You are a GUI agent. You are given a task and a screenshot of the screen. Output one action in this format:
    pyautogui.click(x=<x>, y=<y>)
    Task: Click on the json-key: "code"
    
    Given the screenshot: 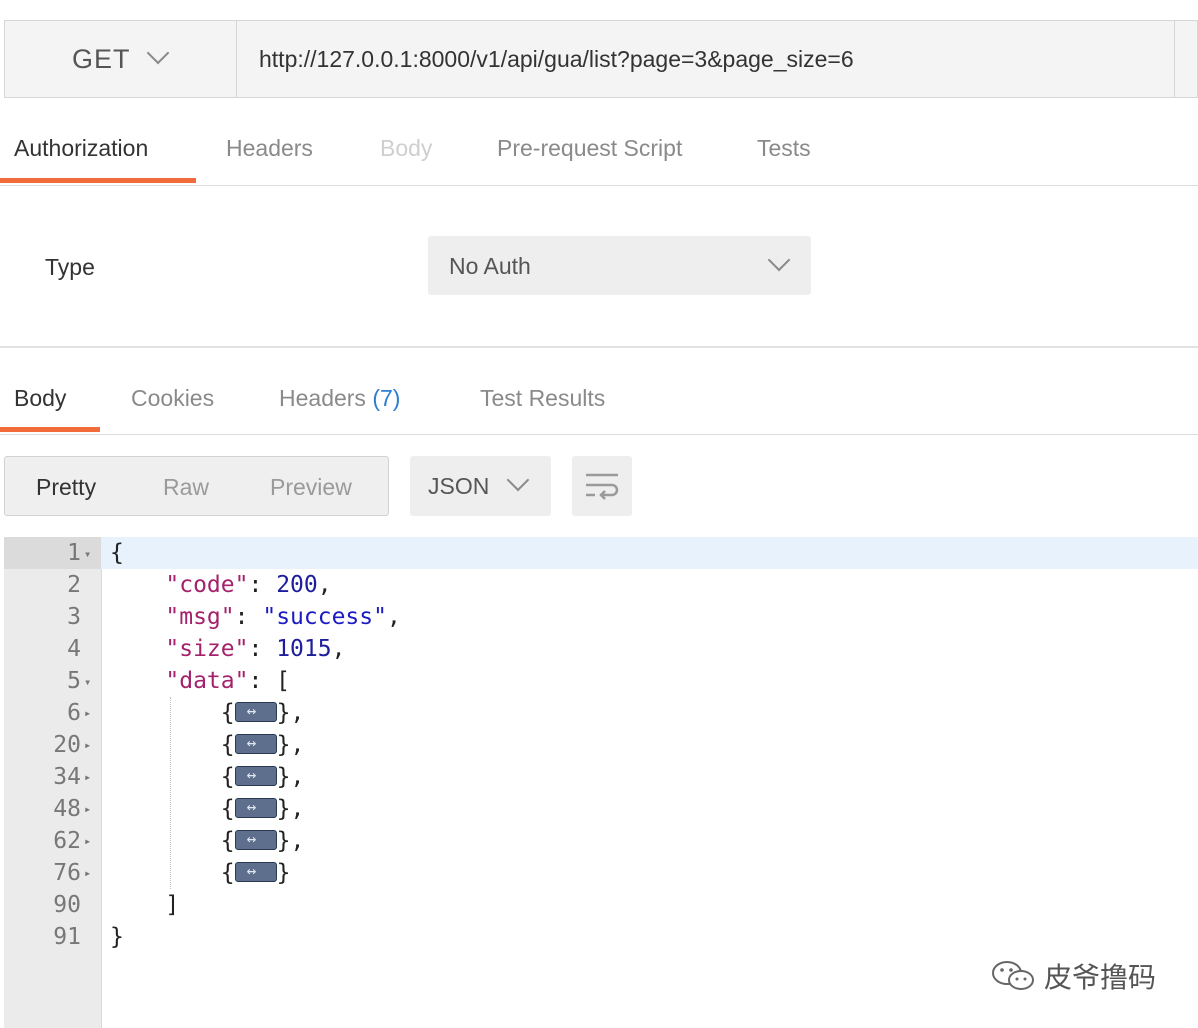 What is the action you would take?
    pyautogui.click(x=207, y=585)
    